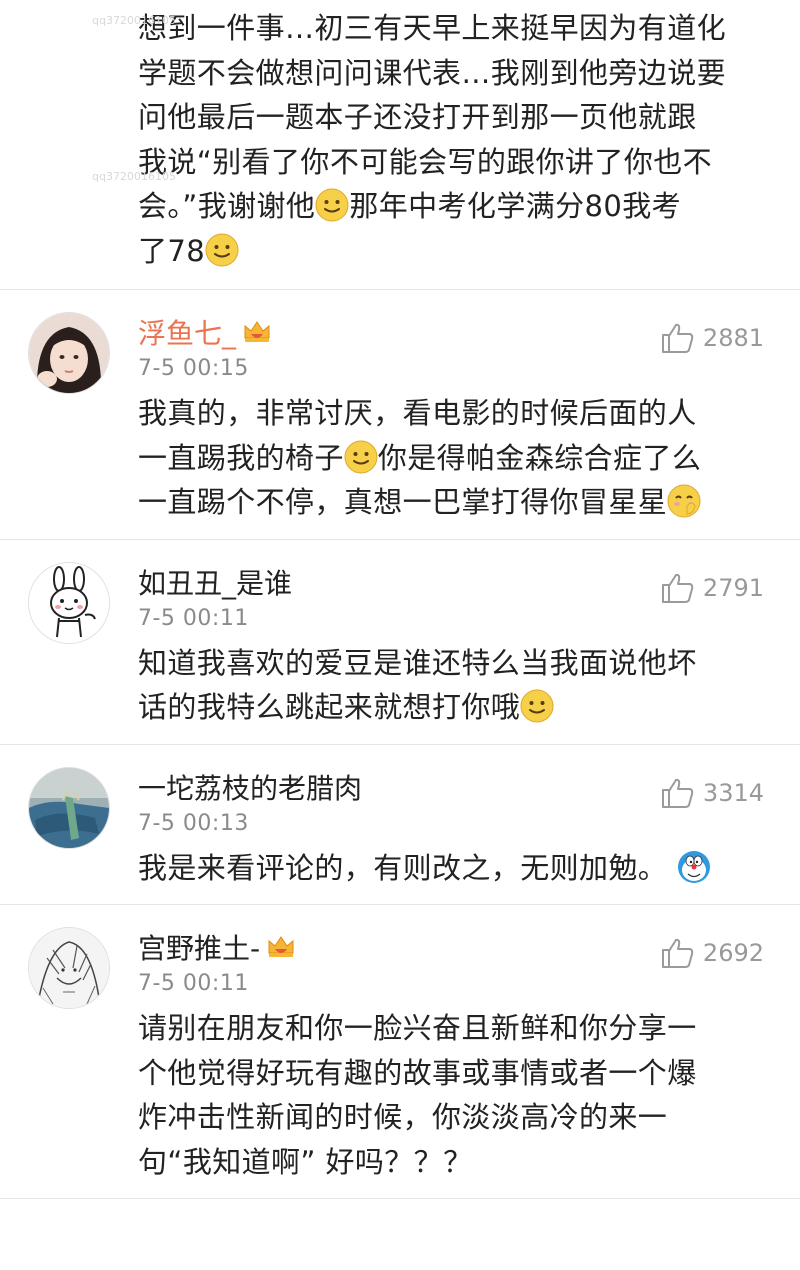  Describe the element at coordinates (694, 867) in the screenshot. I see `doraemon-emoji-icon` at that location.